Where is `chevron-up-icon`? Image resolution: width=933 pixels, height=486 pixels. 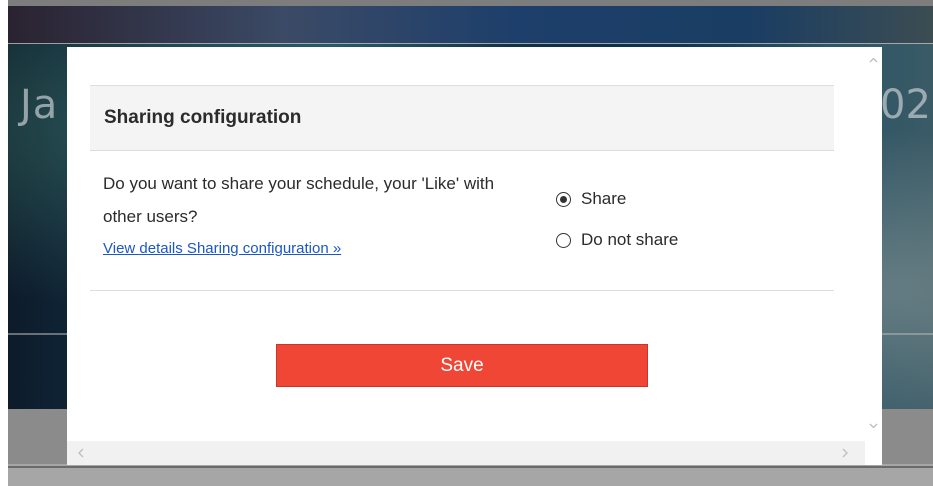
chevron-up-icon is located at coordinates (873, 60).